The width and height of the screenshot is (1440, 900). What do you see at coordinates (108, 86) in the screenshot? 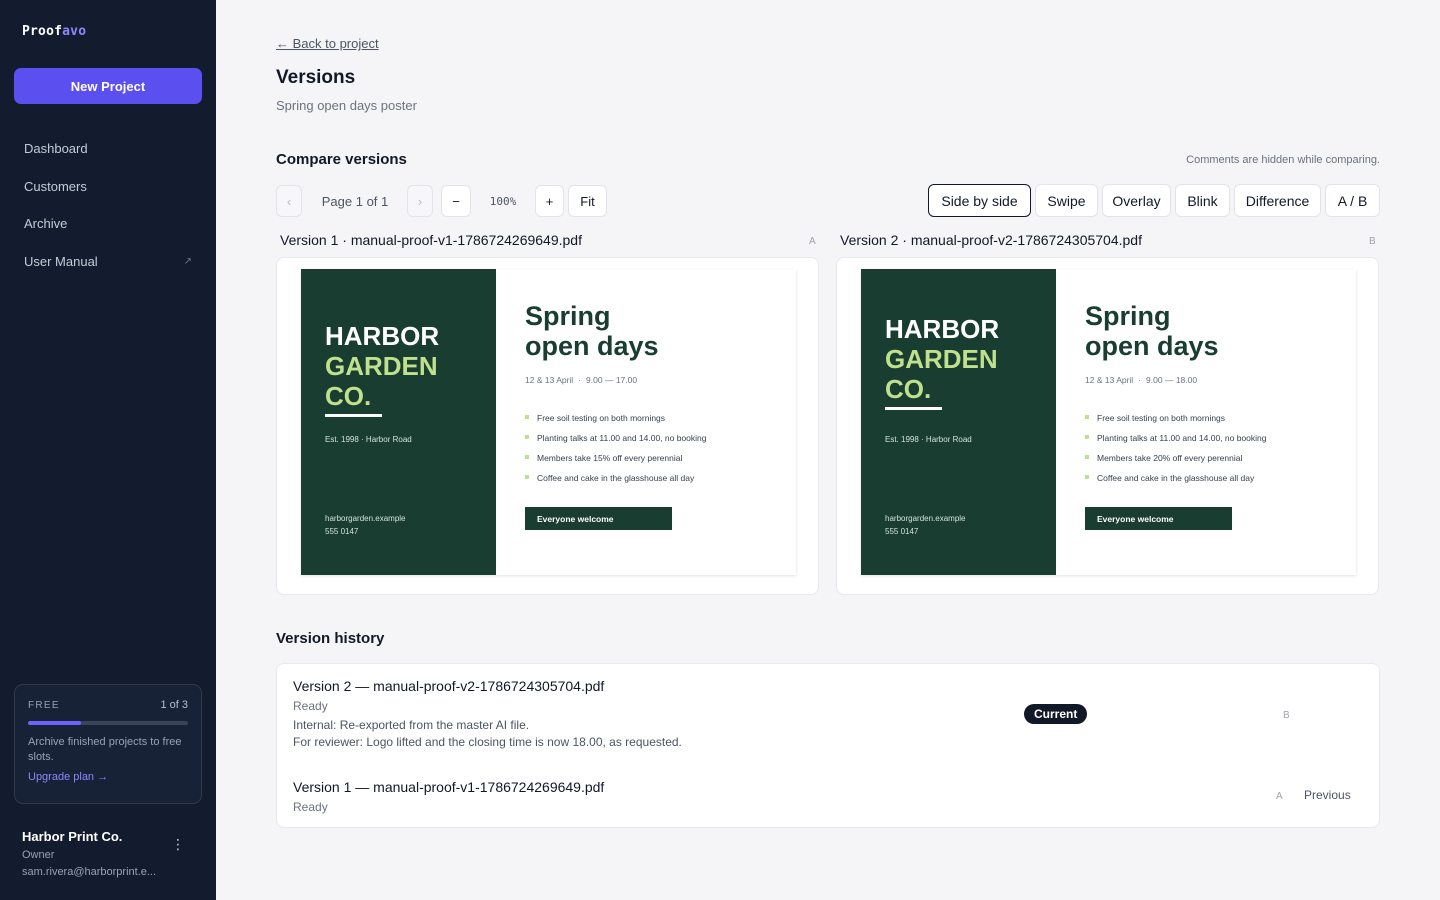
I see `new-project-button: New Project` at bounding box center [108, 86].